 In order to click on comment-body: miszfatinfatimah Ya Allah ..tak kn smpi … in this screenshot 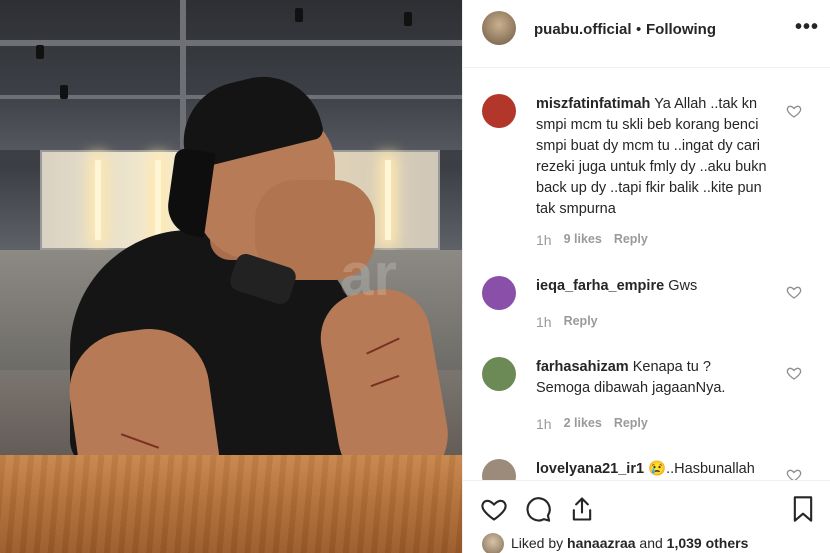, I will do `click(656, 157)`.